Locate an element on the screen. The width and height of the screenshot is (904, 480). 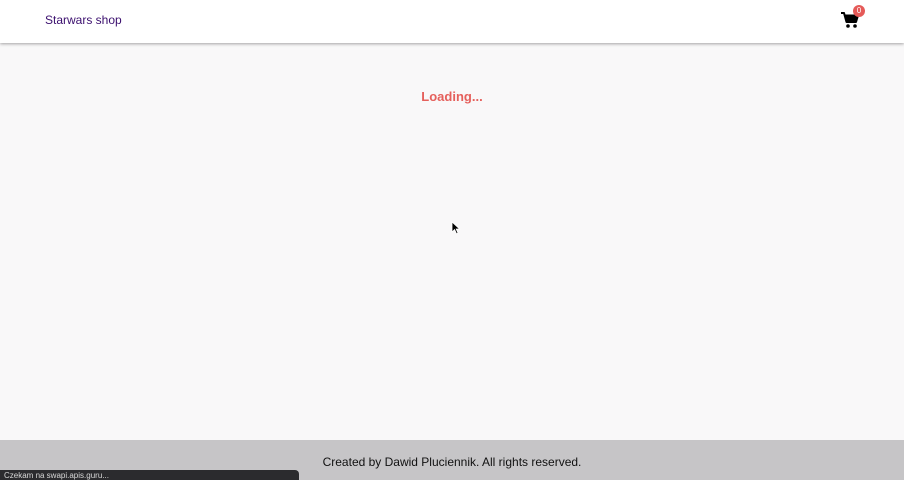
mouse-pointer-icon is located at coordinates (456, 230).